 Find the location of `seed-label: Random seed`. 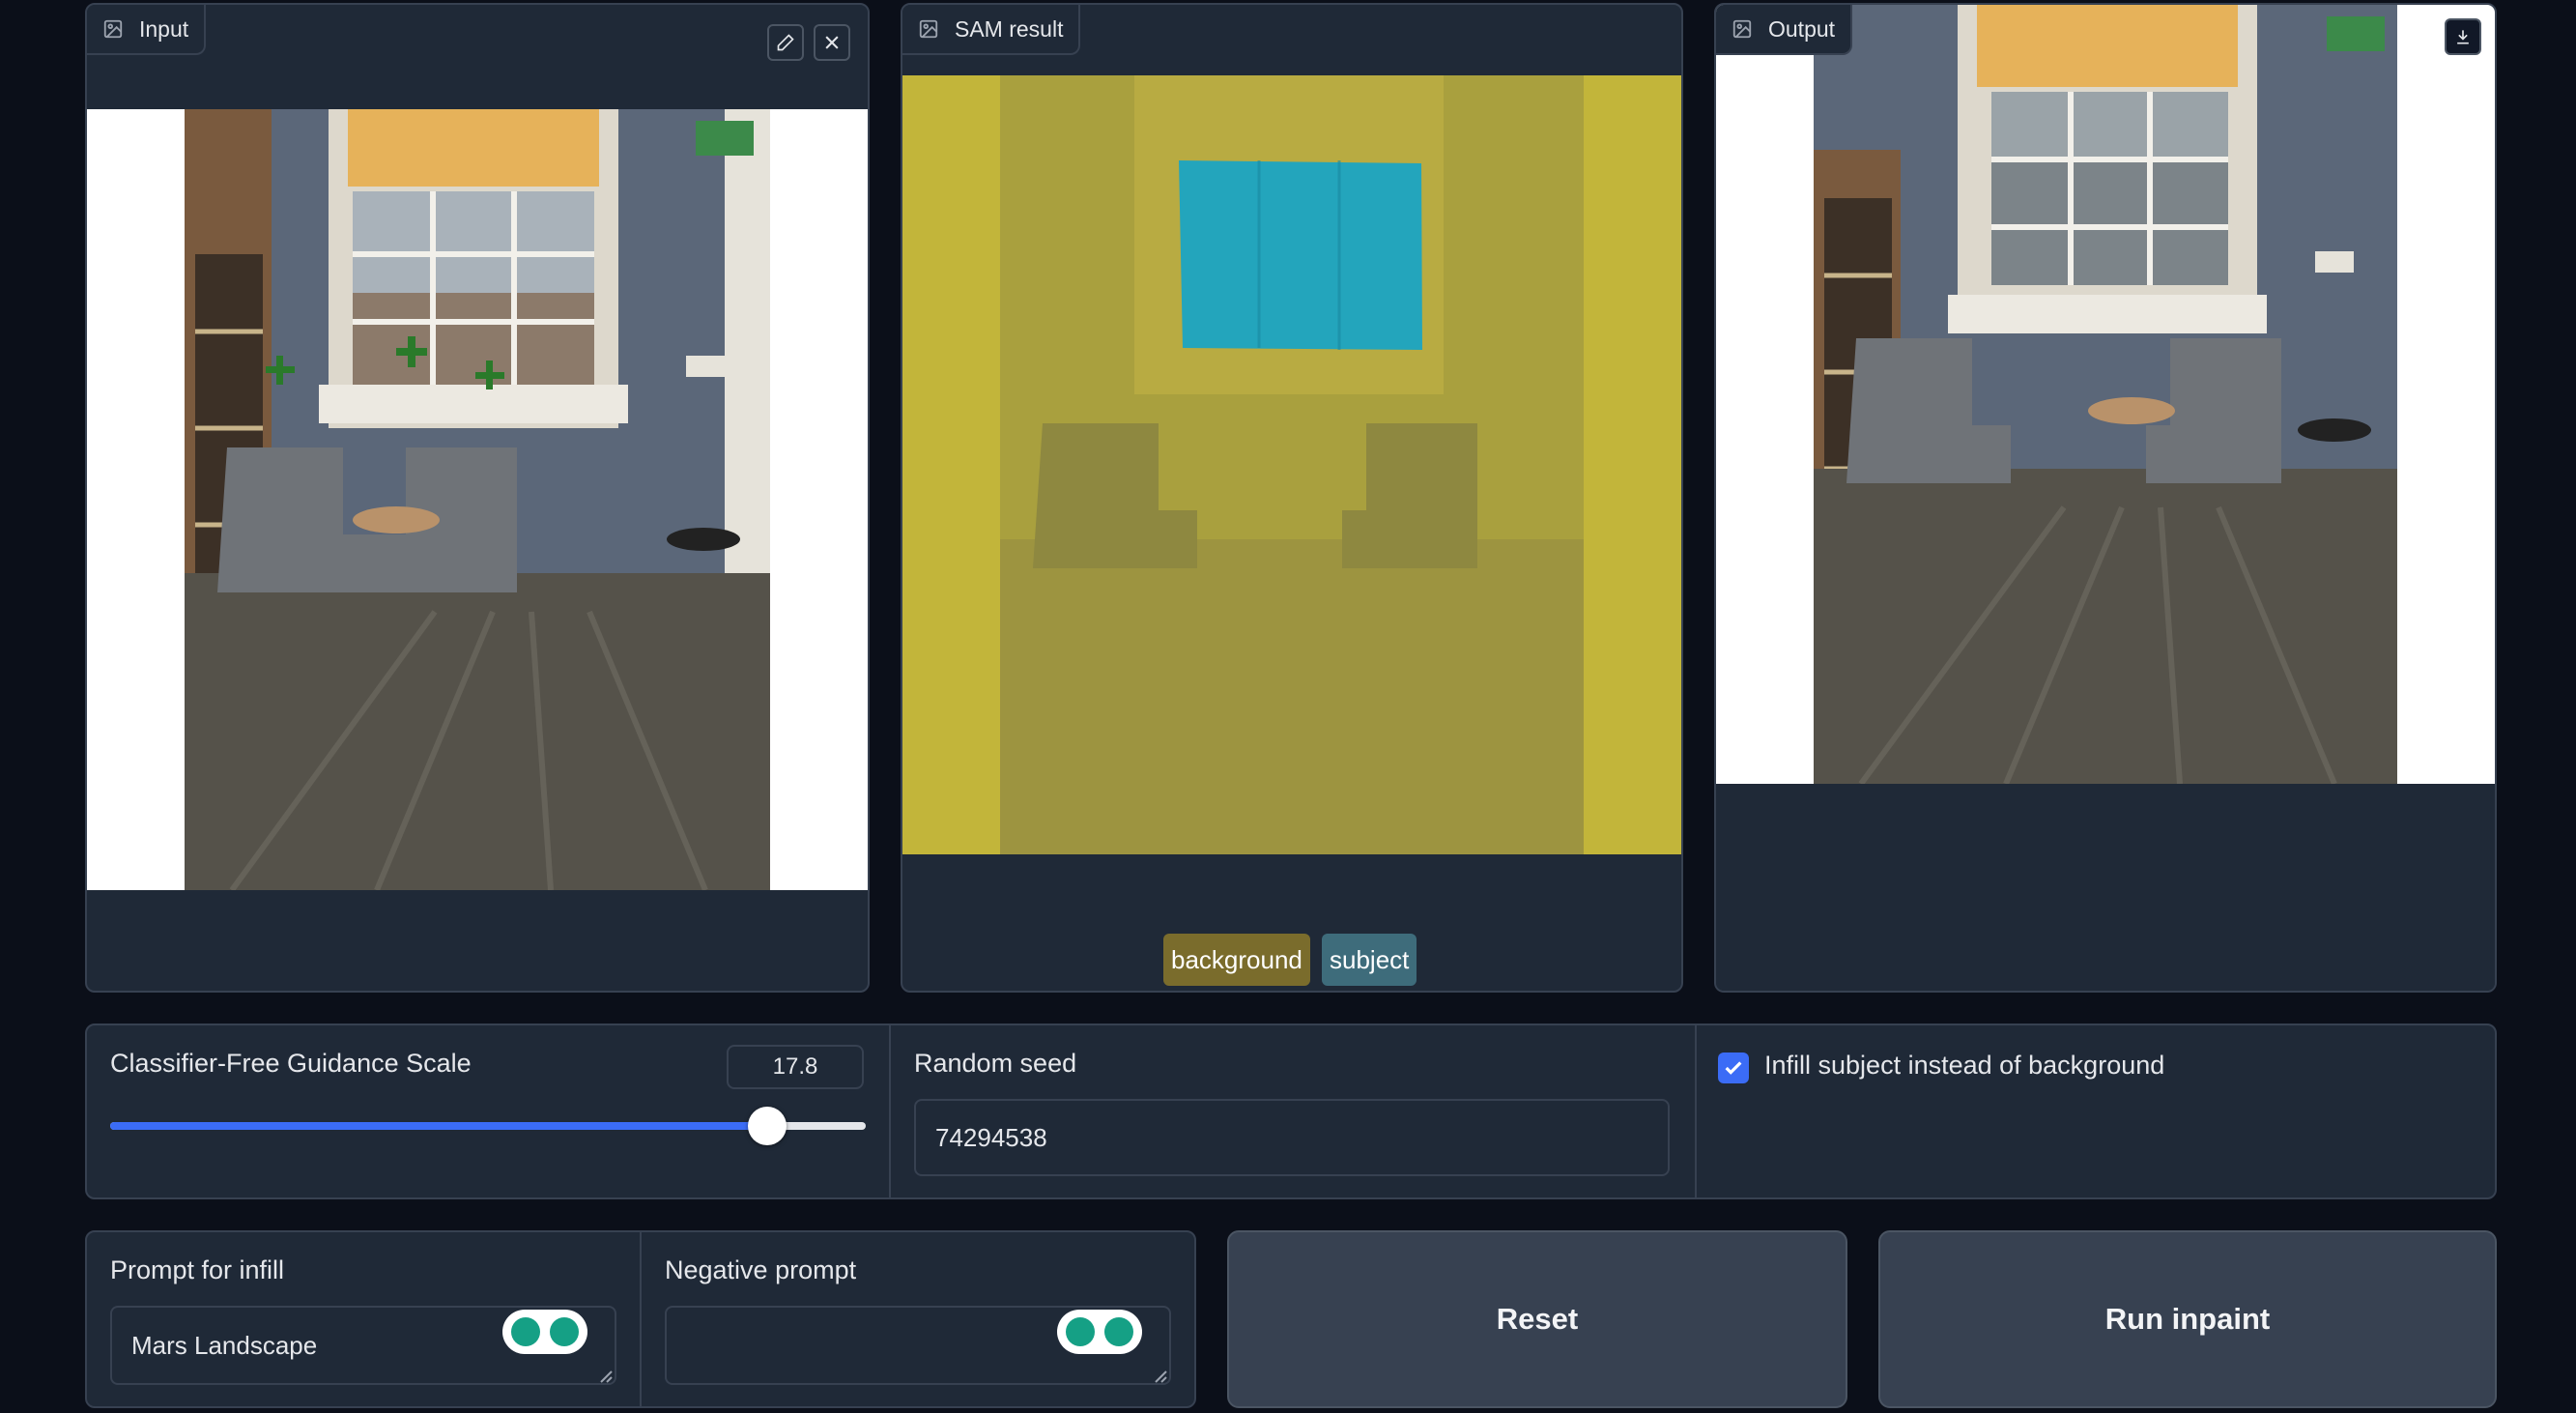

seed-label: Random seed is located at coordinates (996, 1063).